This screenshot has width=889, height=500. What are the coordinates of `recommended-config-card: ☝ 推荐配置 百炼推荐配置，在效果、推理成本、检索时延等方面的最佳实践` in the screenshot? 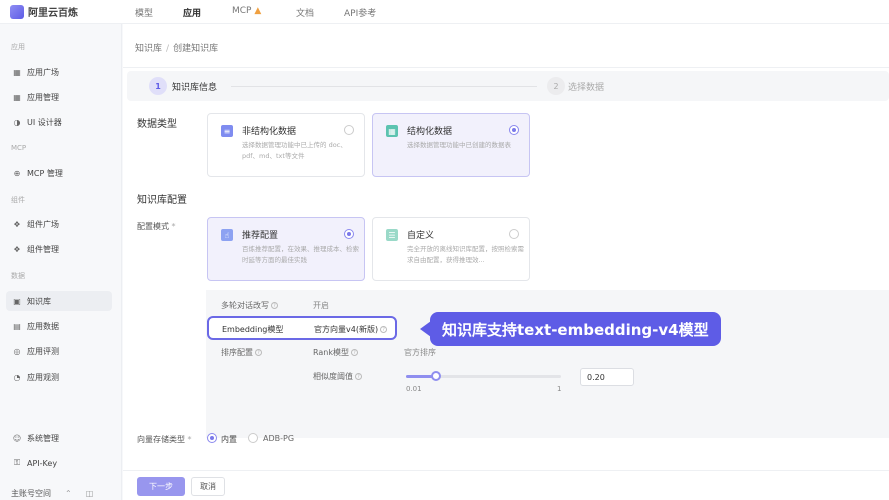 It's located at (286, 249).